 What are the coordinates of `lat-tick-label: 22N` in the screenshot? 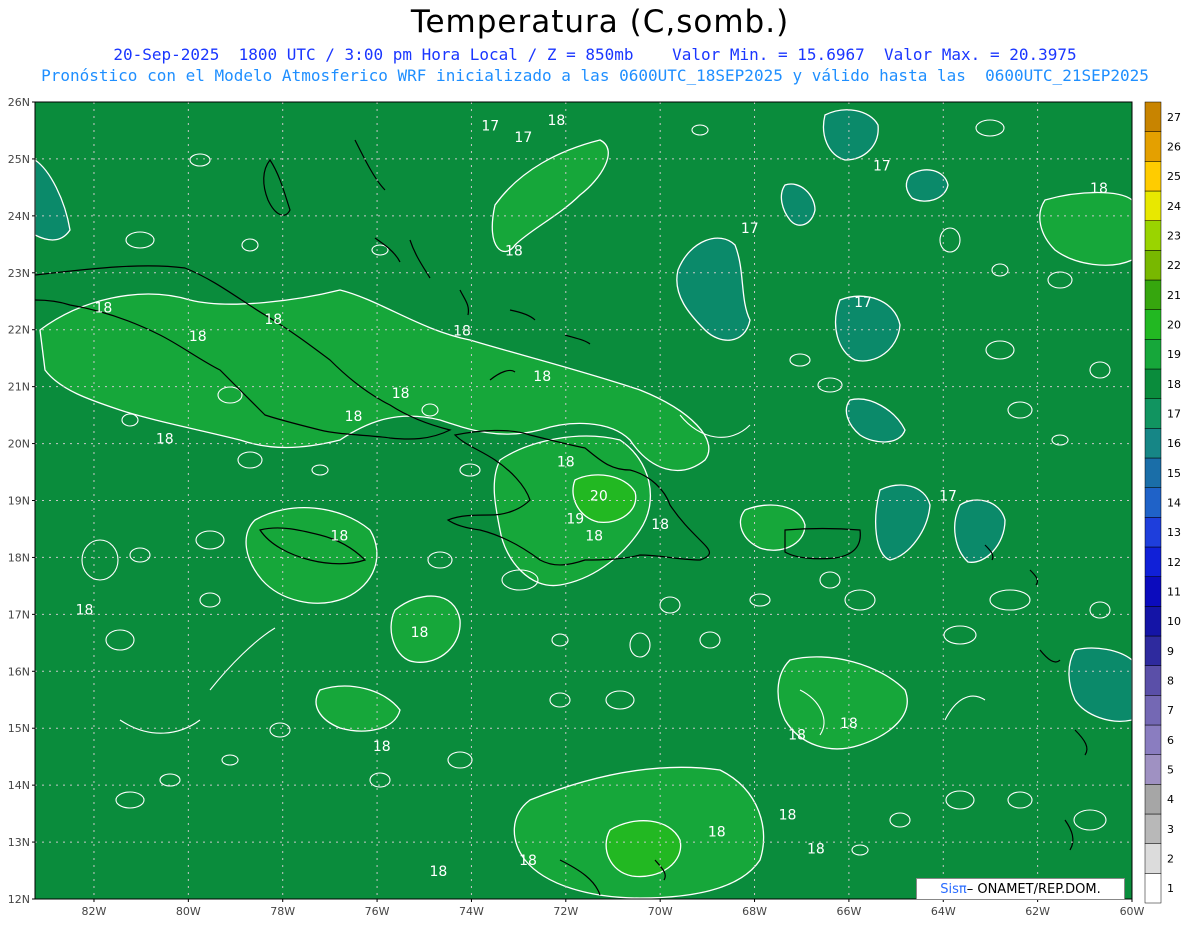 It's located at (19, 330).